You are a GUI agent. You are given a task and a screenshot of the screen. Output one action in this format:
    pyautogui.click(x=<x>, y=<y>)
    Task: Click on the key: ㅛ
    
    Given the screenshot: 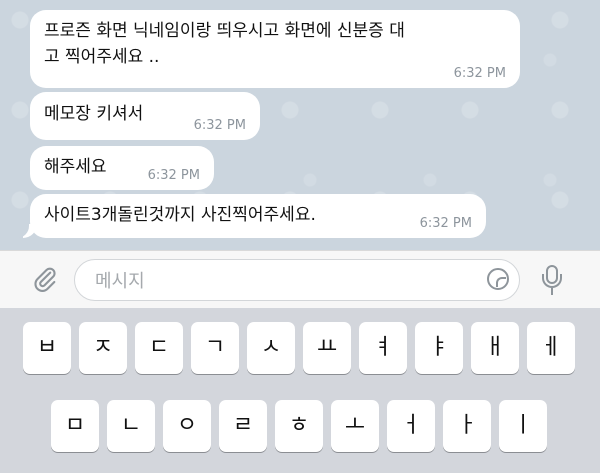 What is the action you would take?
    pyautogui.click(x=327, y=348)
    